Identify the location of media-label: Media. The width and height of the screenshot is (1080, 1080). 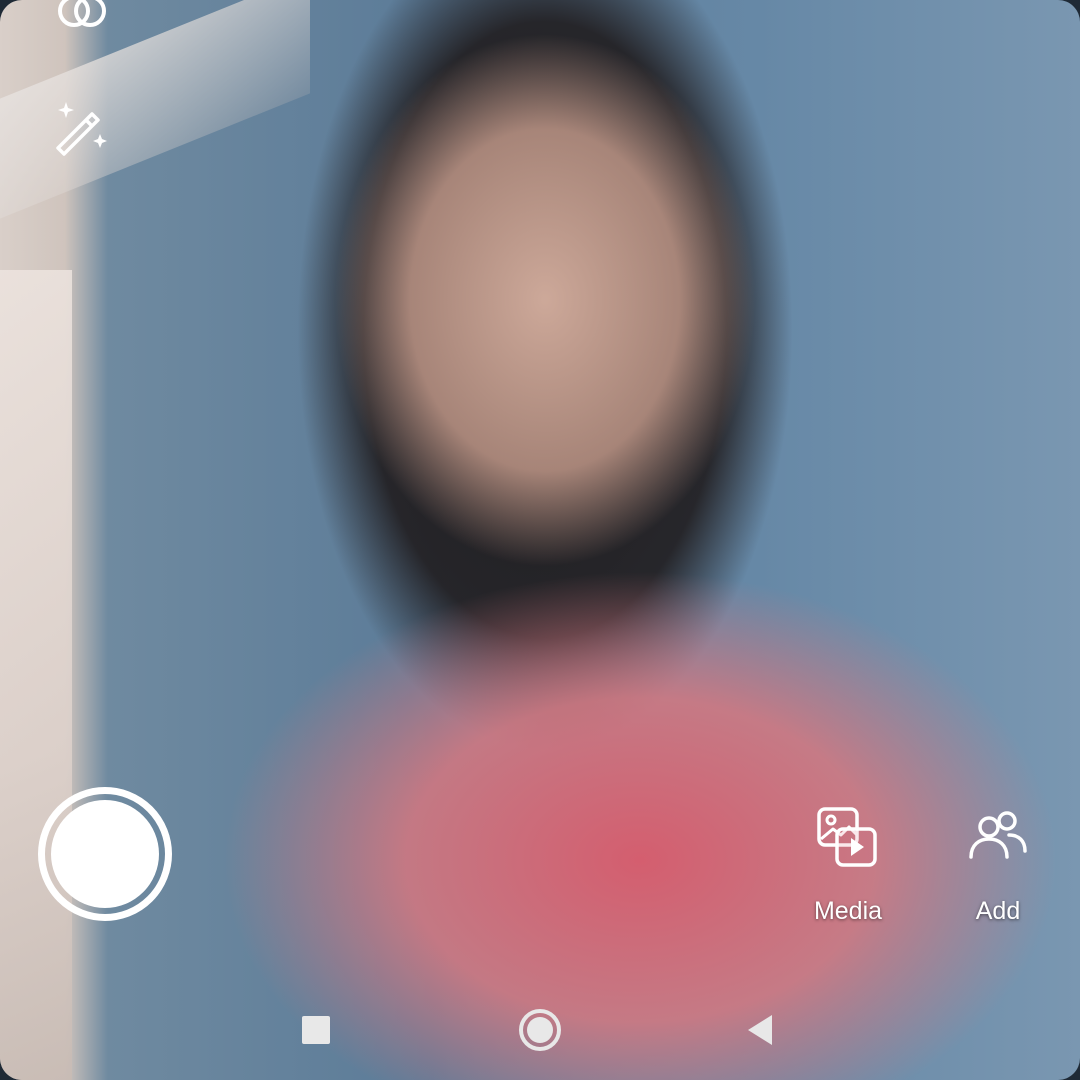
(848, 911).